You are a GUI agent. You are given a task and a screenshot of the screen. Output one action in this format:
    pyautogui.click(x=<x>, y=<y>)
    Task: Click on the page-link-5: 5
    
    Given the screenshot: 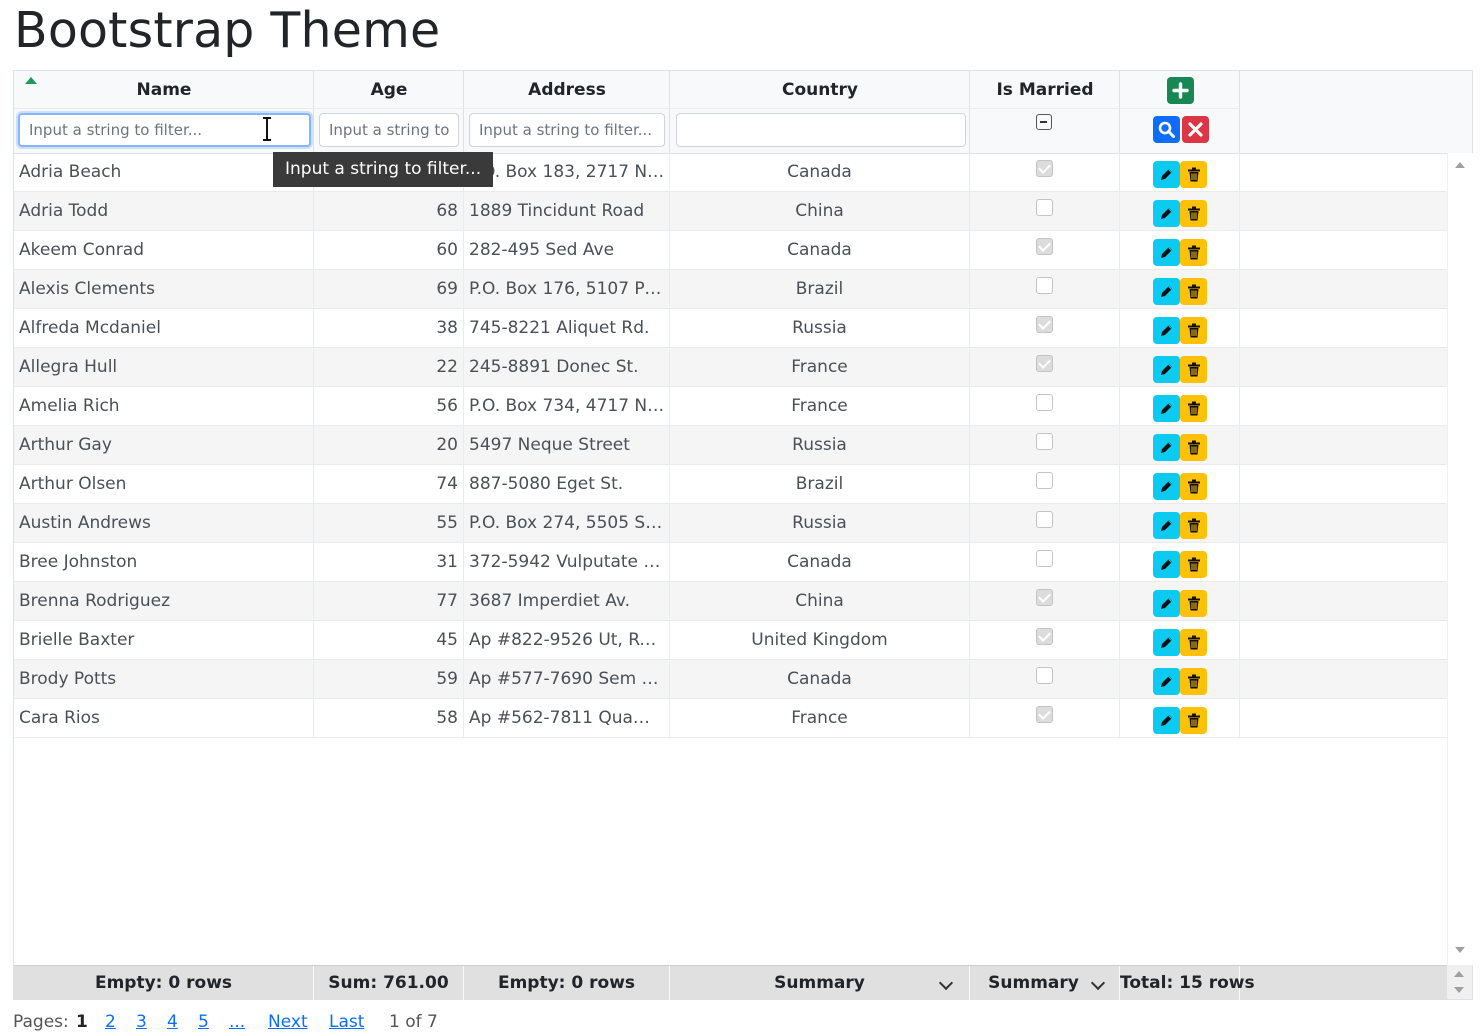 What is the action you would take?
    pyautogui.click(x=203, y=1022)
    